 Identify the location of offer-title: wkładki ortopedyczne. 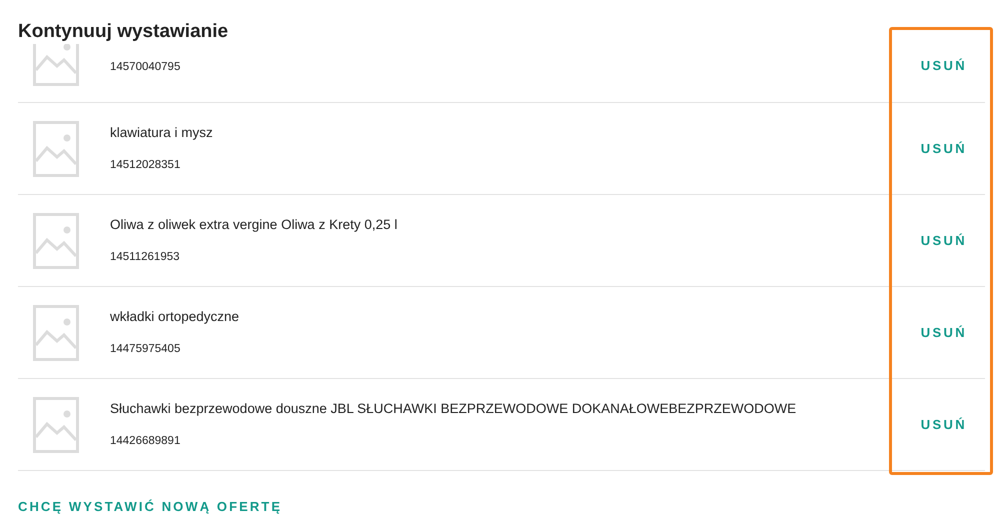
(175, 317).